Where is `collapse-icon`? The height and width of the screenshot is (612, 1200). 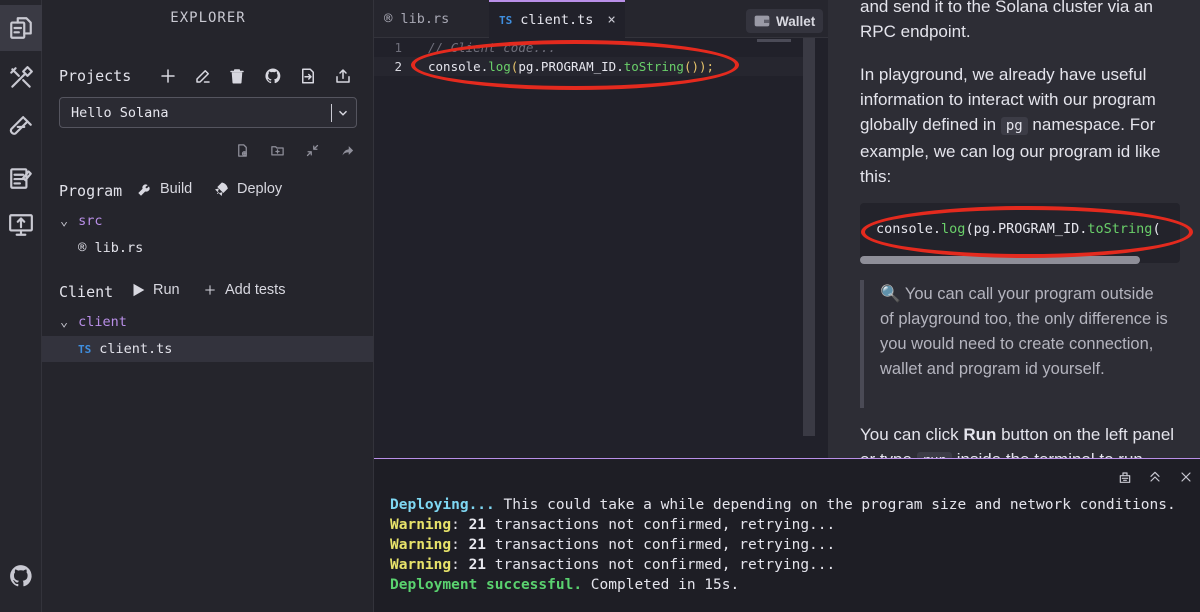
collapse-icon is located at coordinates (312, 150).